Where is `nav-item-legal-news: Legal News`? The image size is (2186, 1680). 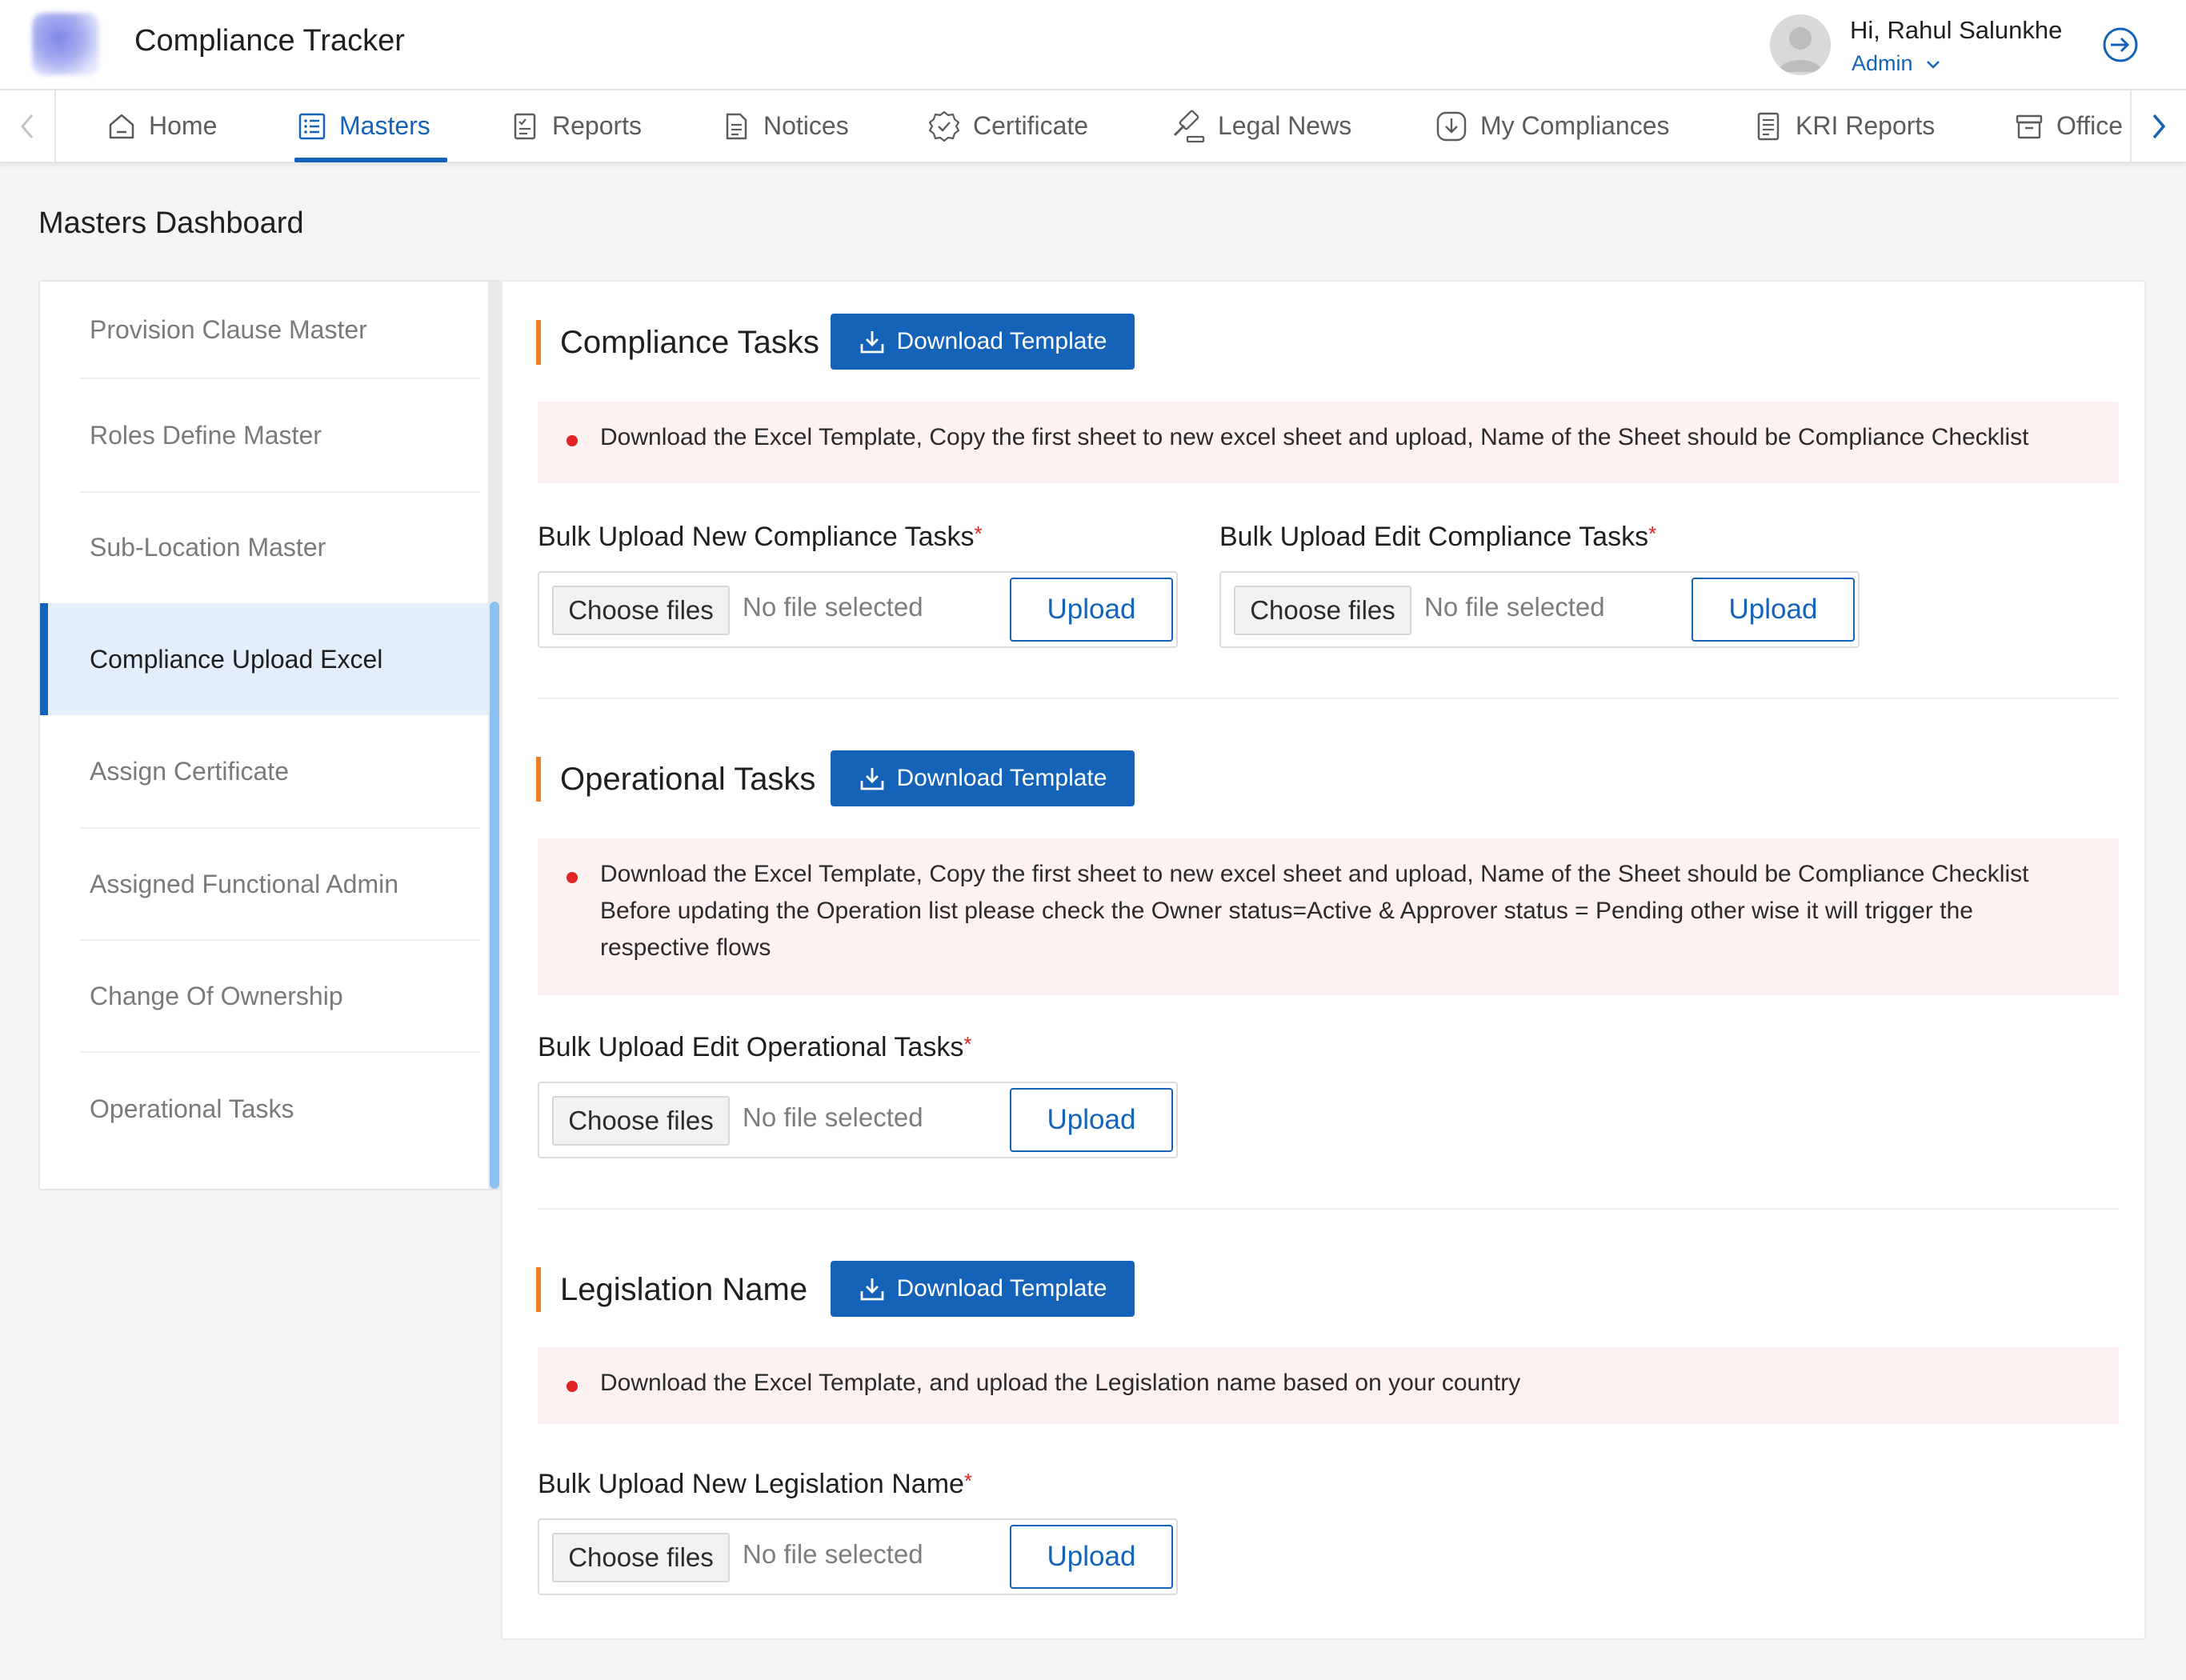 nav-item-legal-news: Legal News is located at coordinates (1260, 126).